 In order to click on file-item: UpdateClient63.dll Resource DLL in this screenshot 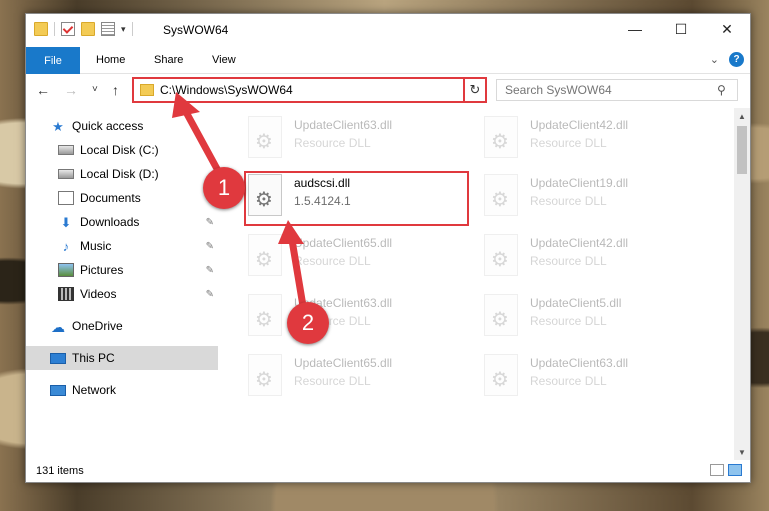, I will do `click(359, 142)`.